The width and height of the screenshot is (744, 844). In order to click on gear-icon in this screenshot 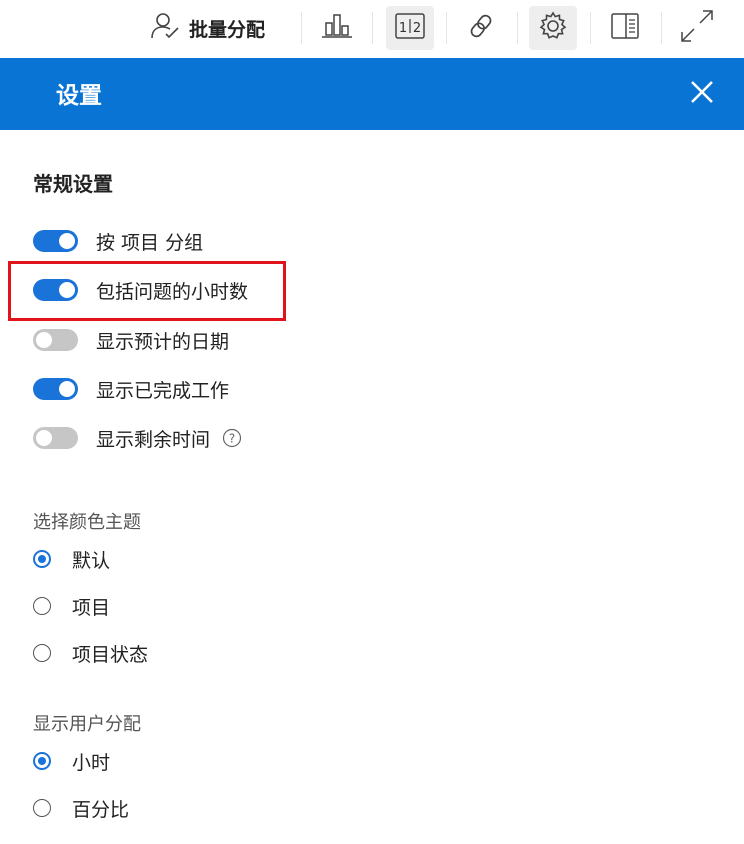, I will do `click(553, 28)`.